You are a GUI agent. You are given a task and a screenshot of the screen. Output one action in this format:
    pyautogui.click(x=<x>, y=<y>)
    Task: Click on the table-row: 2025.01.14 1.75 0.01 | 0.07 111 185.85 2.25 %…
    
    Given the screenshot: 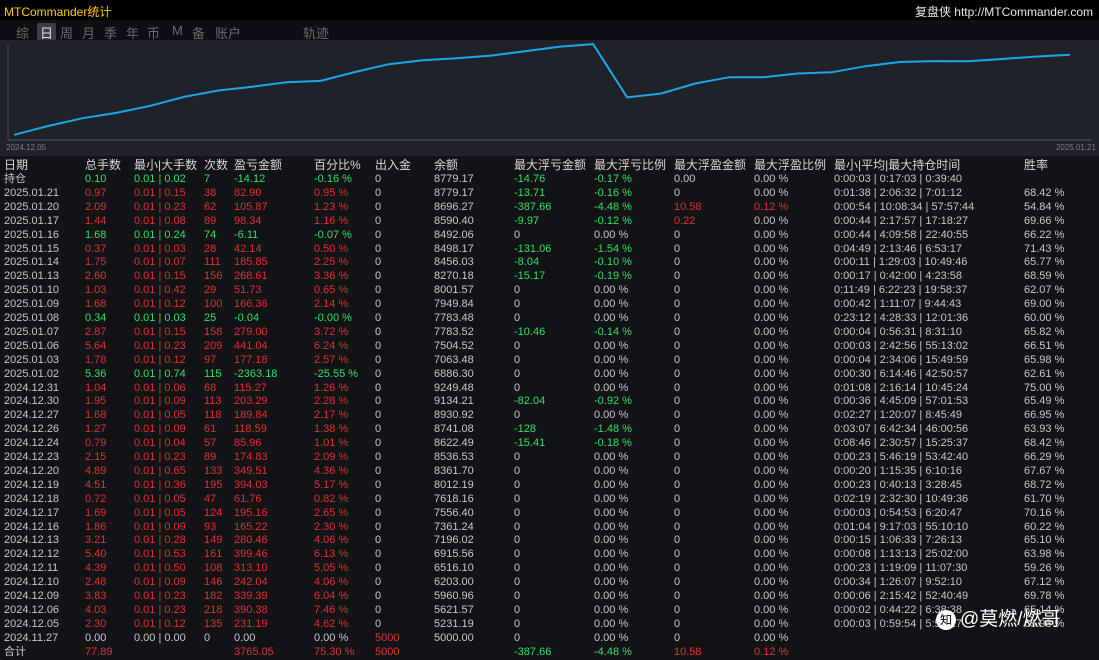 What is the action you would take?
    pyautogui.click(x=549, y=262)
    